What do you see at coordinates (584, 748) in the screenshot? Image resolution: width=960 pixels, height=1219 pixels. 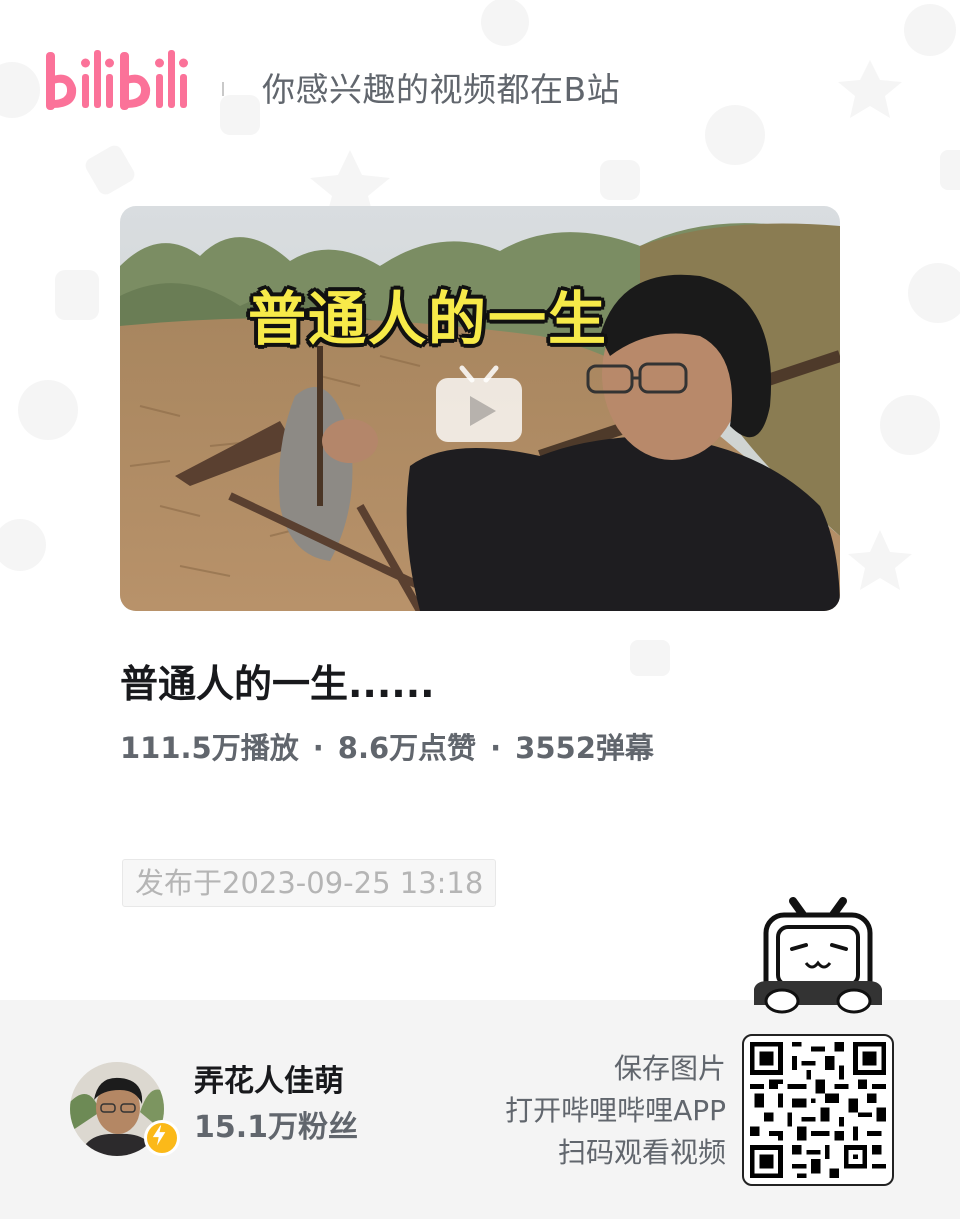 I see `danmaku-count: 3552弹幕` at bounding box center [584, 748].